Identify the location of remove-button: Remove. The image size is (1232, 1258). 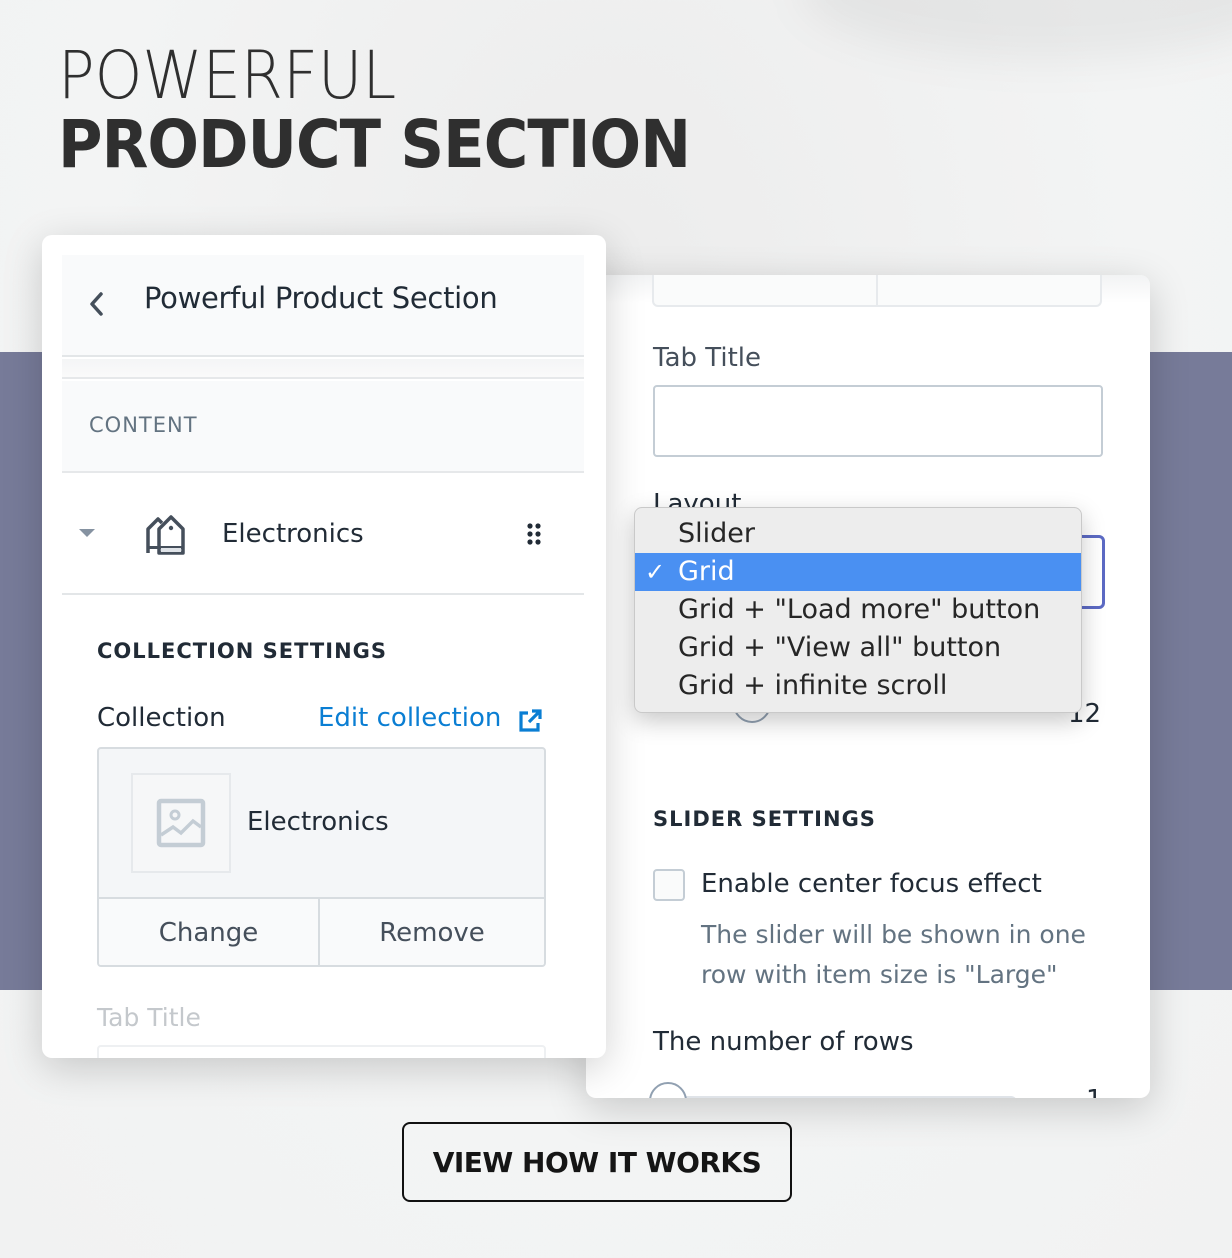
(432, 932).